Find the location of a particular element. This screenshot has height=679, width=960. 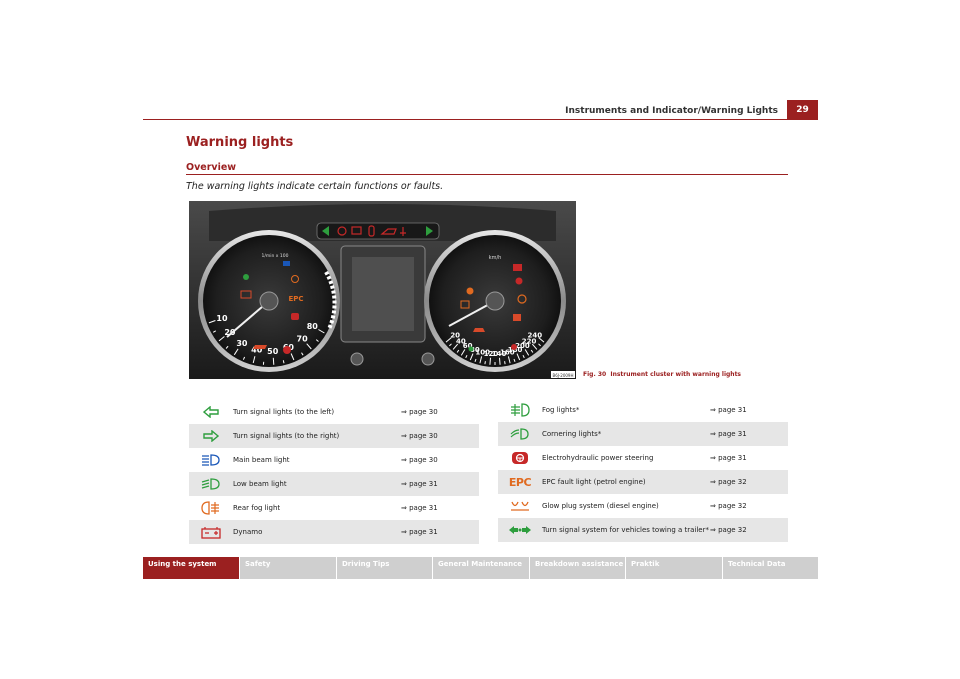

table-row: Low beam light ⇒ page 31 is located at coordinates (334, 484).